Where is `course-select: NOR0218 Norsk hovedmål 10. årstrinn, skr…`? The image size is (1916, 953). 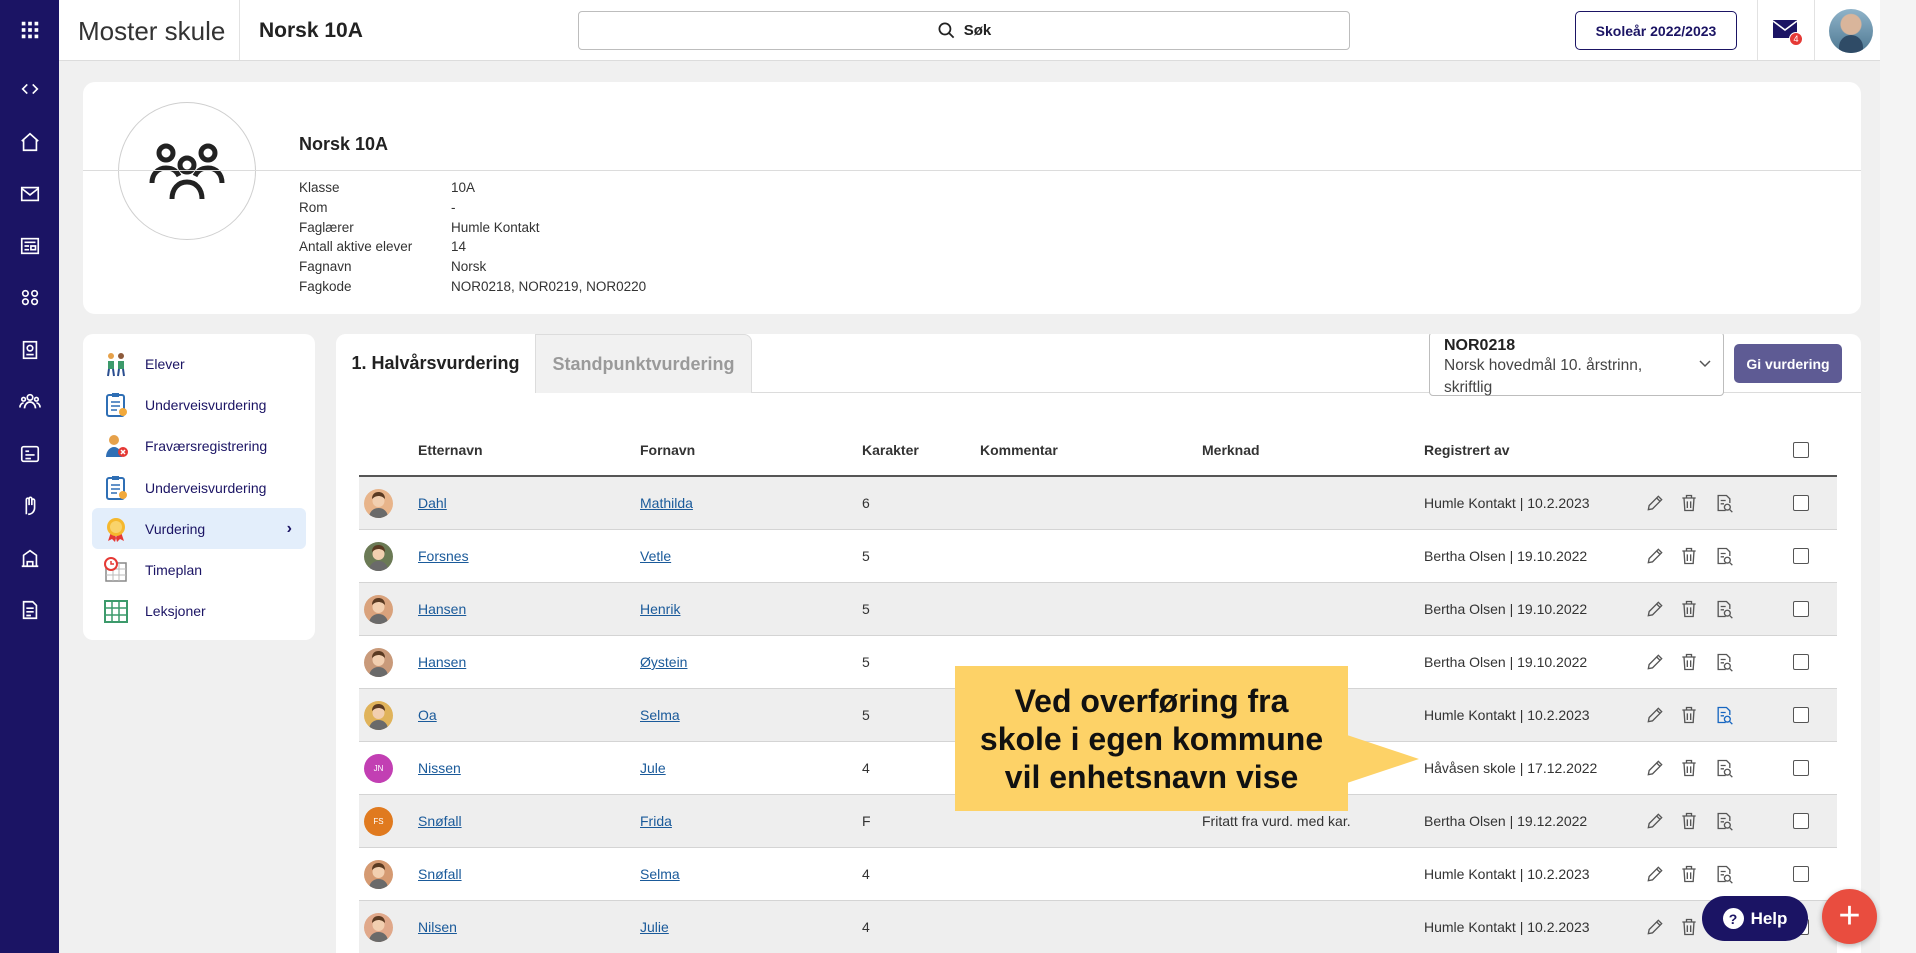 course-select: NOR0218 Norsk hovedmål 10. årstrinn, skr… is located at coordinates (1576, 365).